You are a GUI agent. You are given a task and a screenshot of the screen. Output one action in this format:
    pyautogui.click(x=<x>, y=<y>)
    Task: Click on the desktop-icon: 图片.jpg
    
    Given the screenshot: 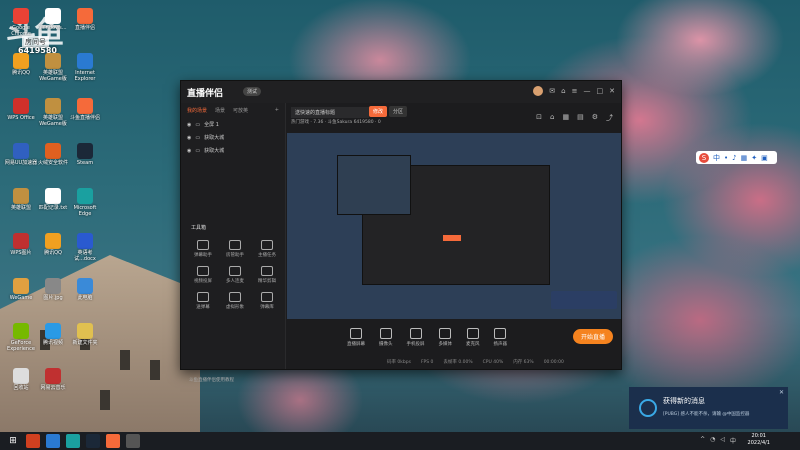 What is the action you would take?
    pyautogui.click(x=53, y=289)
    